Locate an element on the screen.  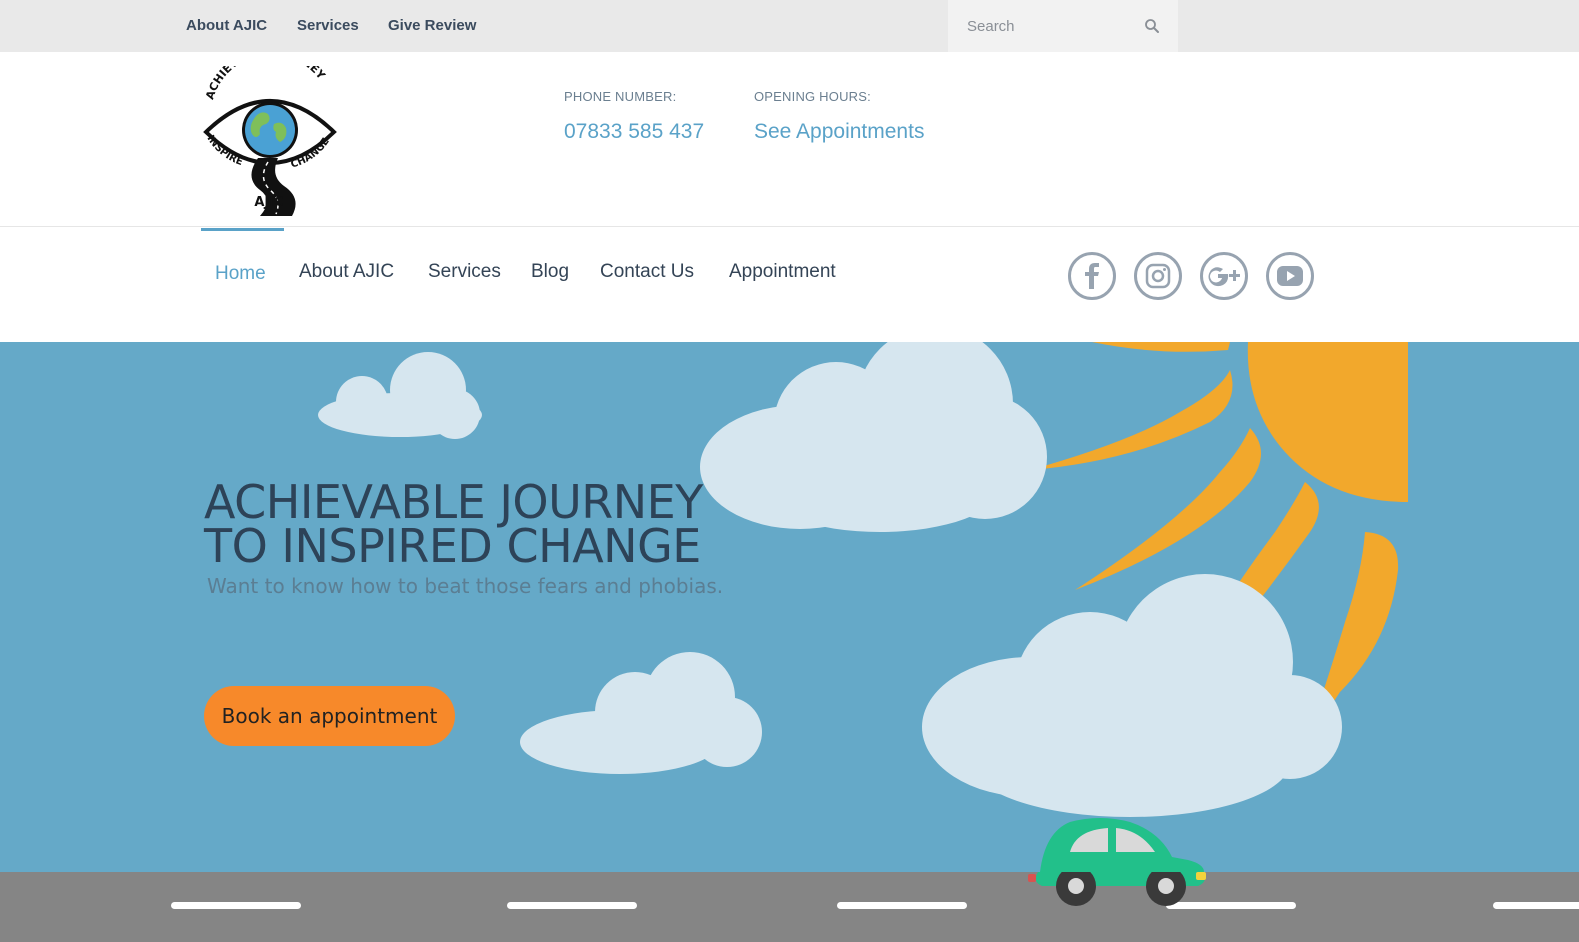
cloud-large-top is located at coordinates (873, 437).